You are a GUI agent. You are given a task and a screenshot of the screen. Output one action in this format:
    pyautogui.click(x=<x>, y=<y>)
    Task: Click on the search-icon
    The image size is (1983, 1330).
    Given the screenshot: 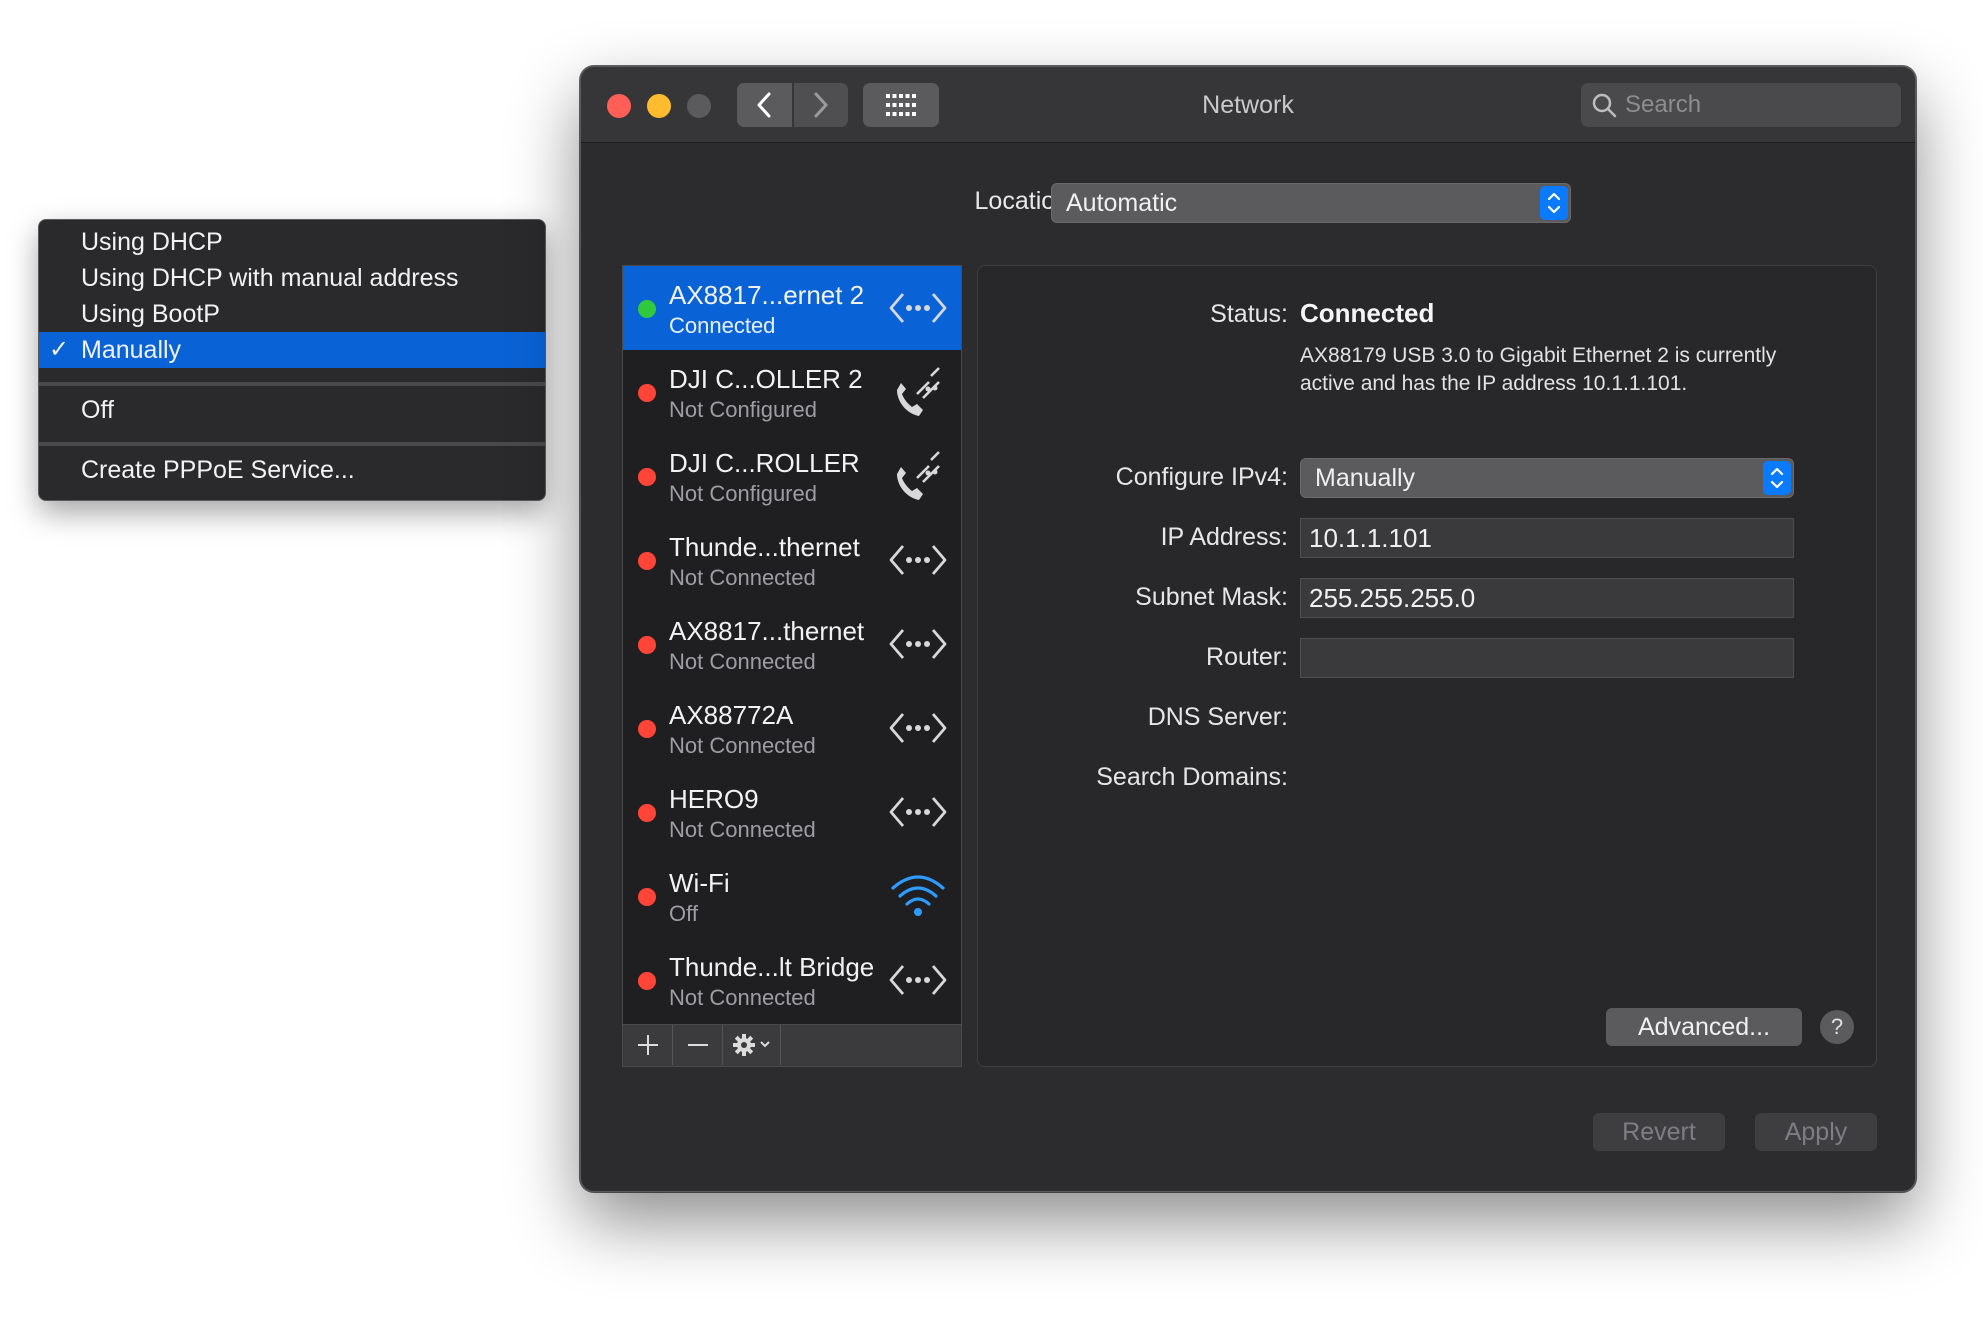 What is the action you would take?
    pyautogui.click(x=1604, y=105)
    